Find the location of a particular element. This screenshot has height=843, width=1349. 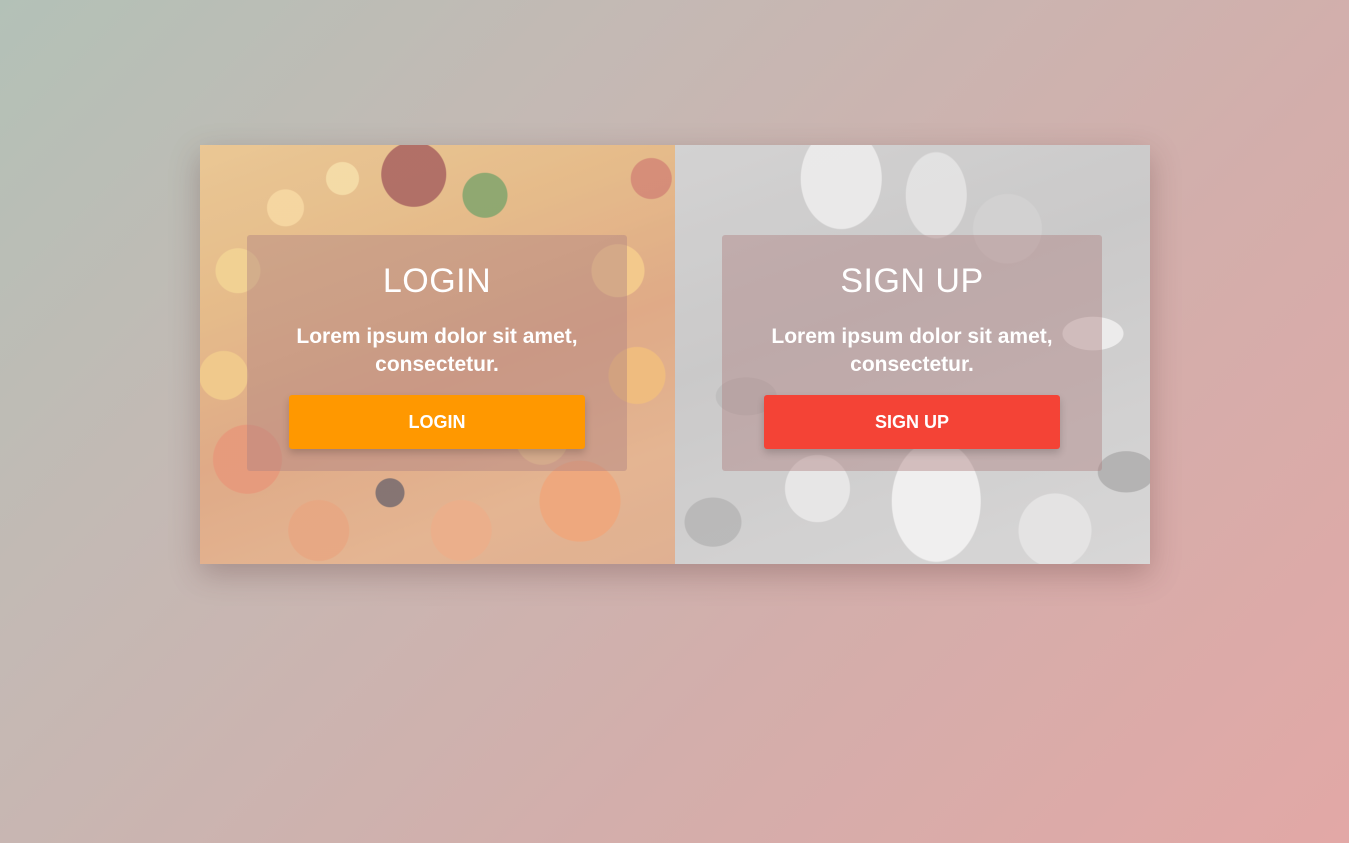

signup-title: SIGN UP is located at coordinates (912, 281).